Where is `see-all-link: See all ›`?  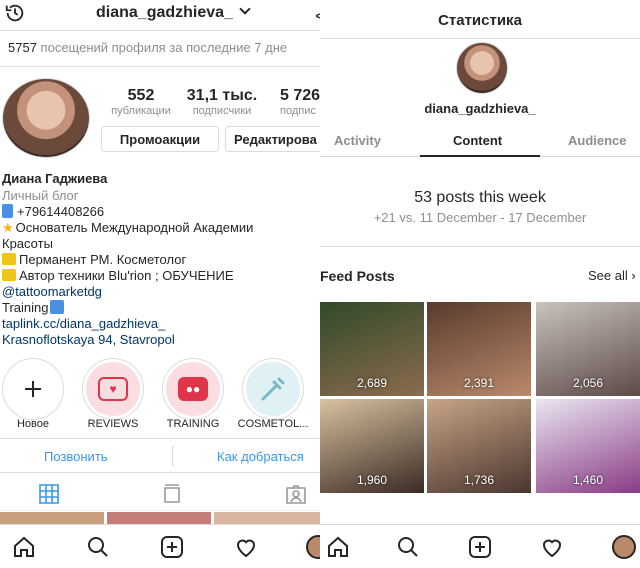 see-all-link: See all › is located at coordinates (612, 275).